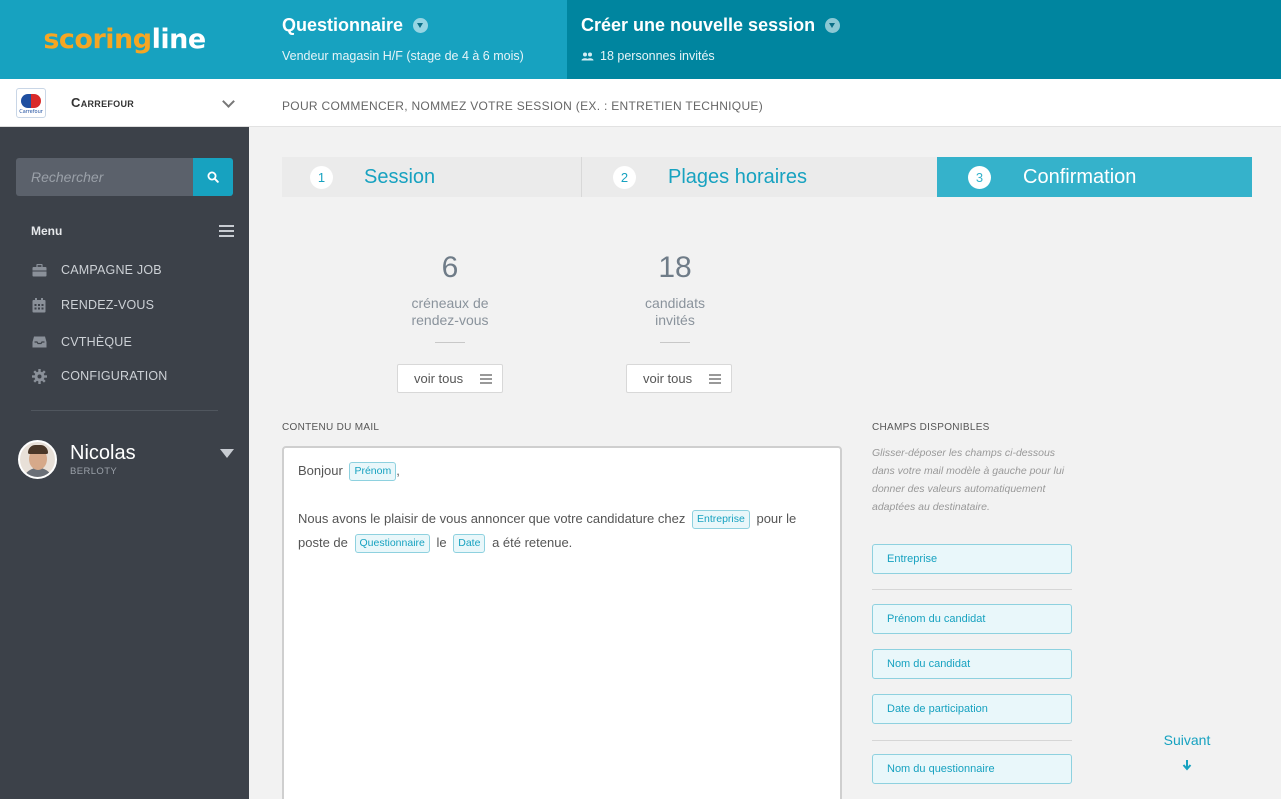 The width and height of the screenshot is (1281, 799). Describe the element at coordinates (39, 376) in the screenshot. I see `gear-icon` at that location.